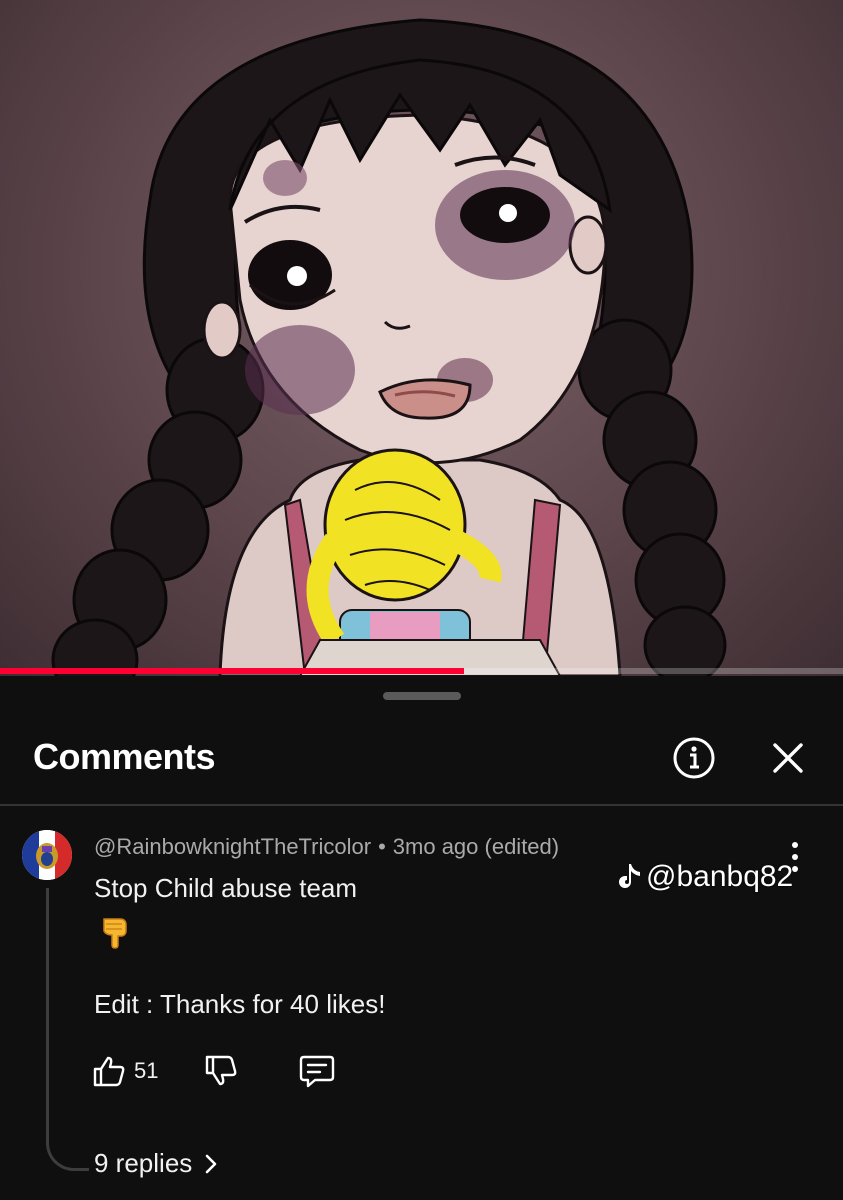 This screenshot has width=843, height=1200. Describe the element at coordinates (422, 696) in the screenshot. I see `drag-handle` at that location.